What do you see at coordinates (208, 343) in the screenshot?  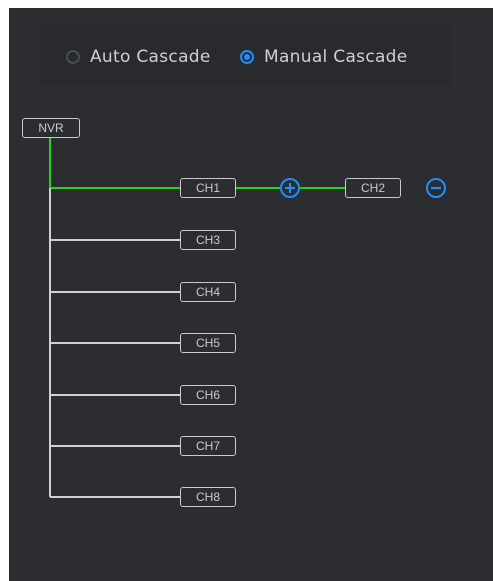 I see `channel-node-ch5: CH5` at bounding box center [208, 343].